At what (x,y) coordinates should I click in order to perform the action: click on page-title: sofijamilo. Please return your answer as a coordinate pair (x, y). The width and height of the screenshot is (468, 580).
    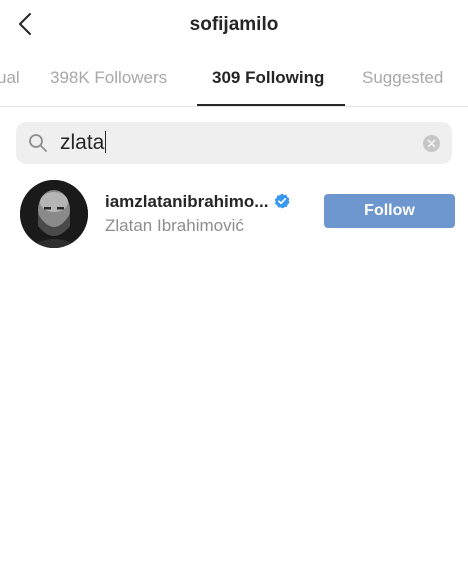
    Looking at the image, I should click on (234, 24).